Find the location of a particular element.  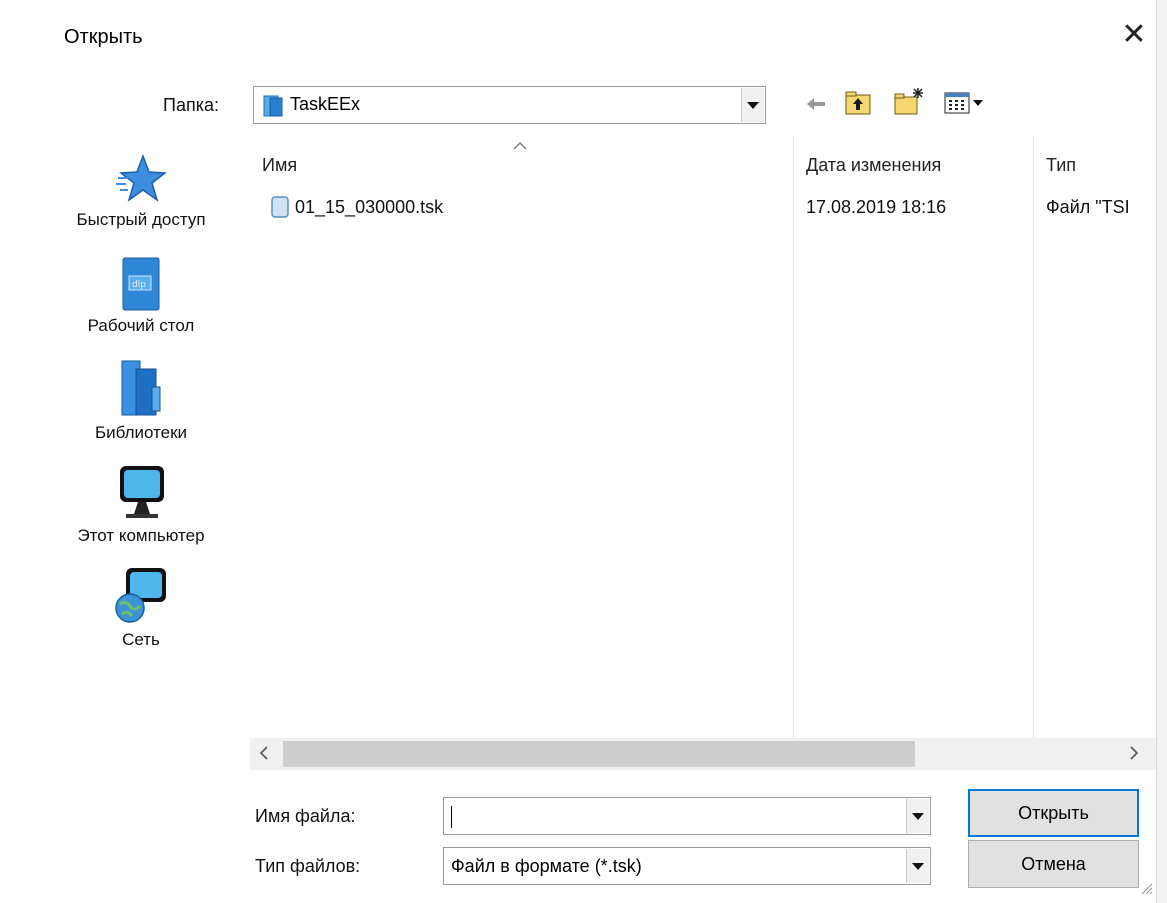

sidebar-item-label: Этот компьютер is located at coordinates (141, 535).